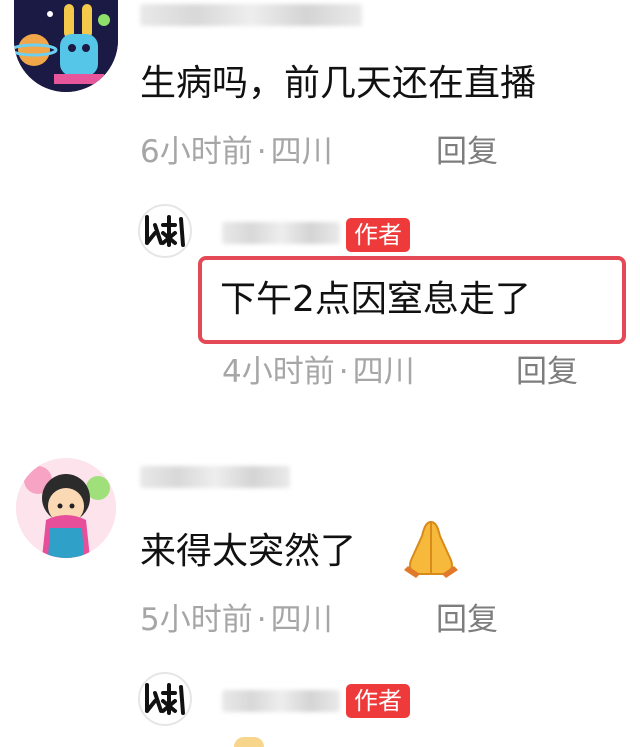 This screenshot has width=640, height=747. What do you see at coordinates (278, 372) in the screenshot?
I see `author-reply-time-1: 4小时前` at bounding box center [278, 372].